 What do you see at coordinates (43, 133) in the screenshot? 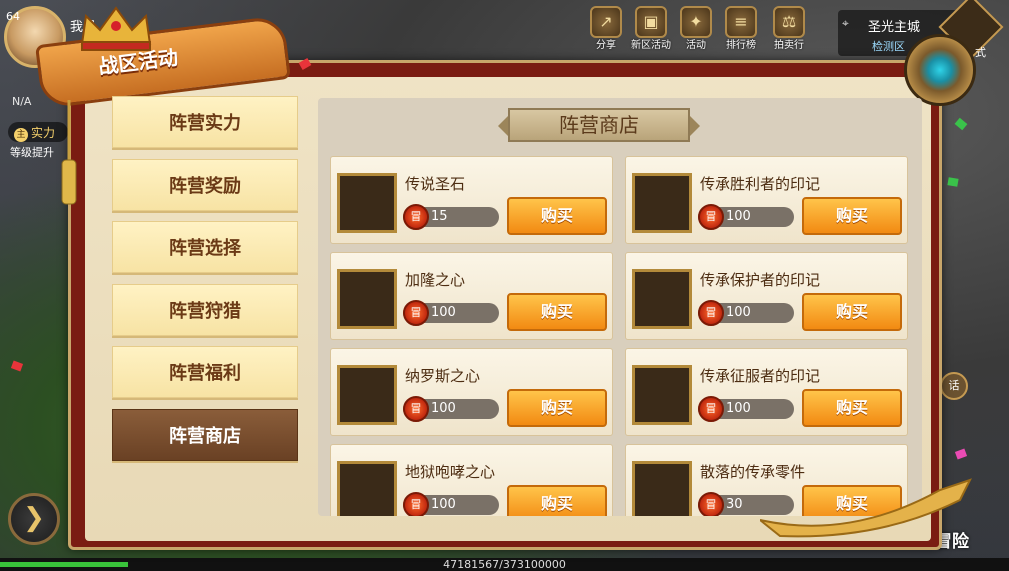
I see `power-label: 实力` at bounding box center [43, 133].